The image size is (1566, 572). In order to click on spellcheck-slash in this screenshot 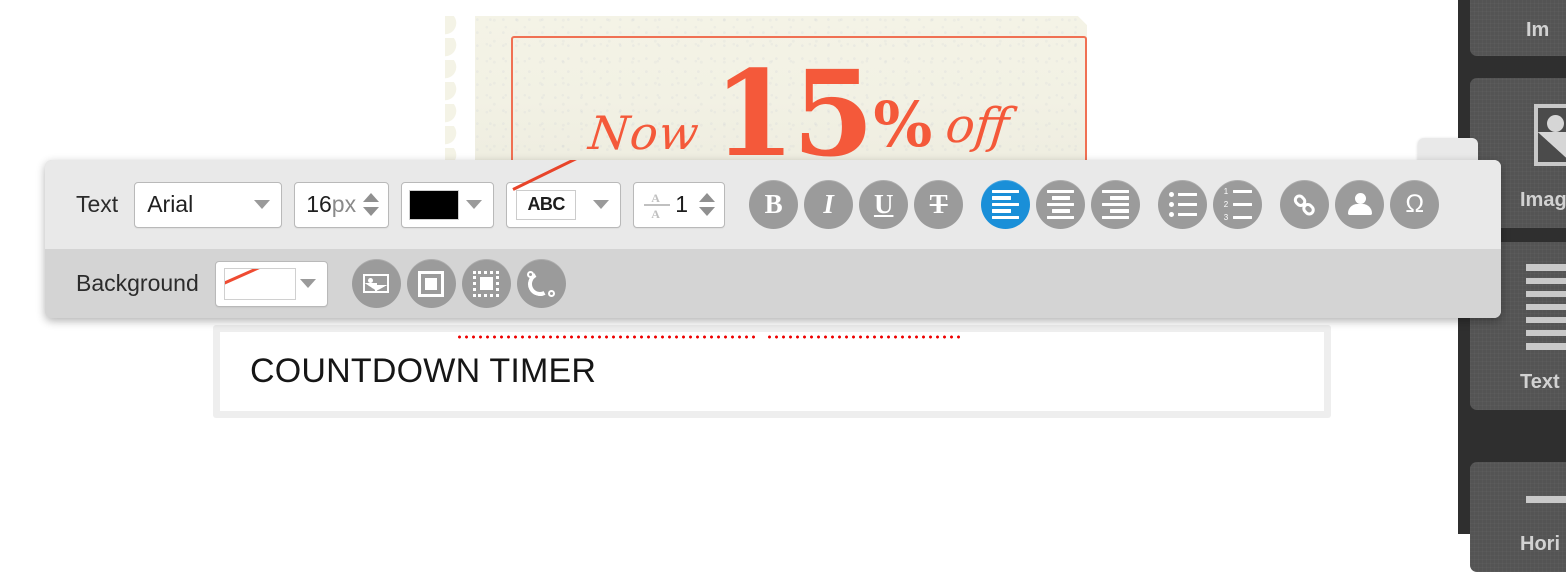, I will do `click(546, 175)`.